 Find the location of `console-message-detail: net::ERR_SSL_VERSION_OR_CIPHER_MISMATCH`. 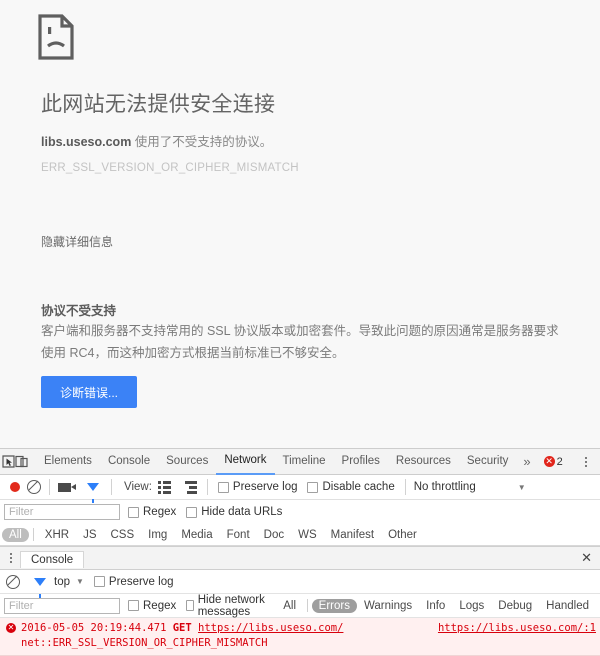

console-message-detail: net::ERR_SSL_VERSION_OR_CIPHER_MISMATCH is located at coordinates (144, 643).